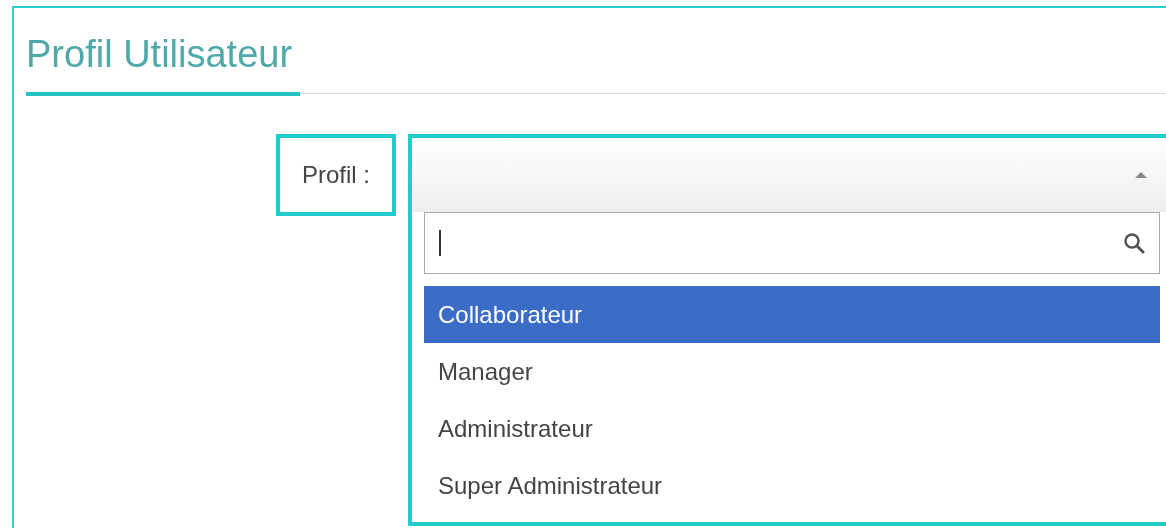 Image resolution: width=1166 pixels, height=528 pixels. What do you see at coordinates (792, 314) in the screenshot?
I see `dropdown-option: Collaborateur` at bounding box center [792, 314].